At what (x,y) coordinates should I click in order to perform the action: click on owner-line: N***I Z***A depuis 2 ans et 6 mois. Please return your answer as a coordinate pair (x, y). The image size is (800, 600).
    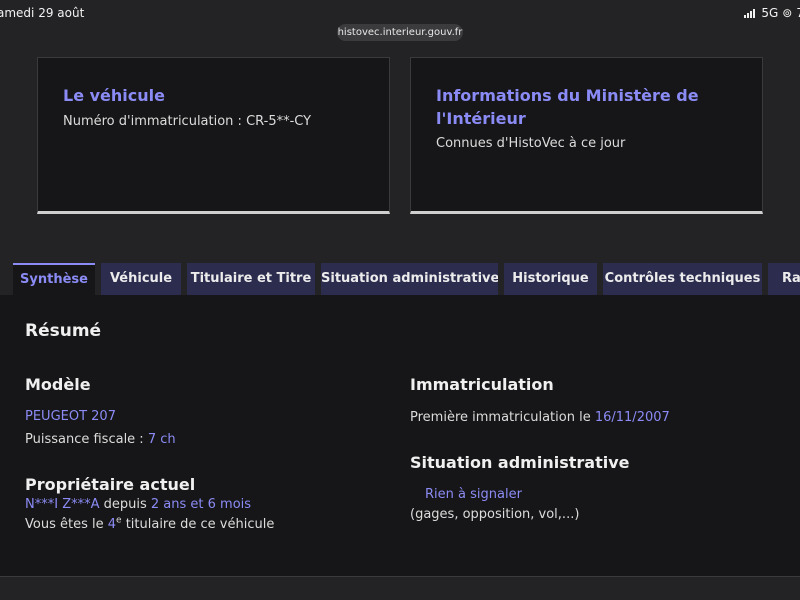
    Looking at the image, I should click on (138, 504).